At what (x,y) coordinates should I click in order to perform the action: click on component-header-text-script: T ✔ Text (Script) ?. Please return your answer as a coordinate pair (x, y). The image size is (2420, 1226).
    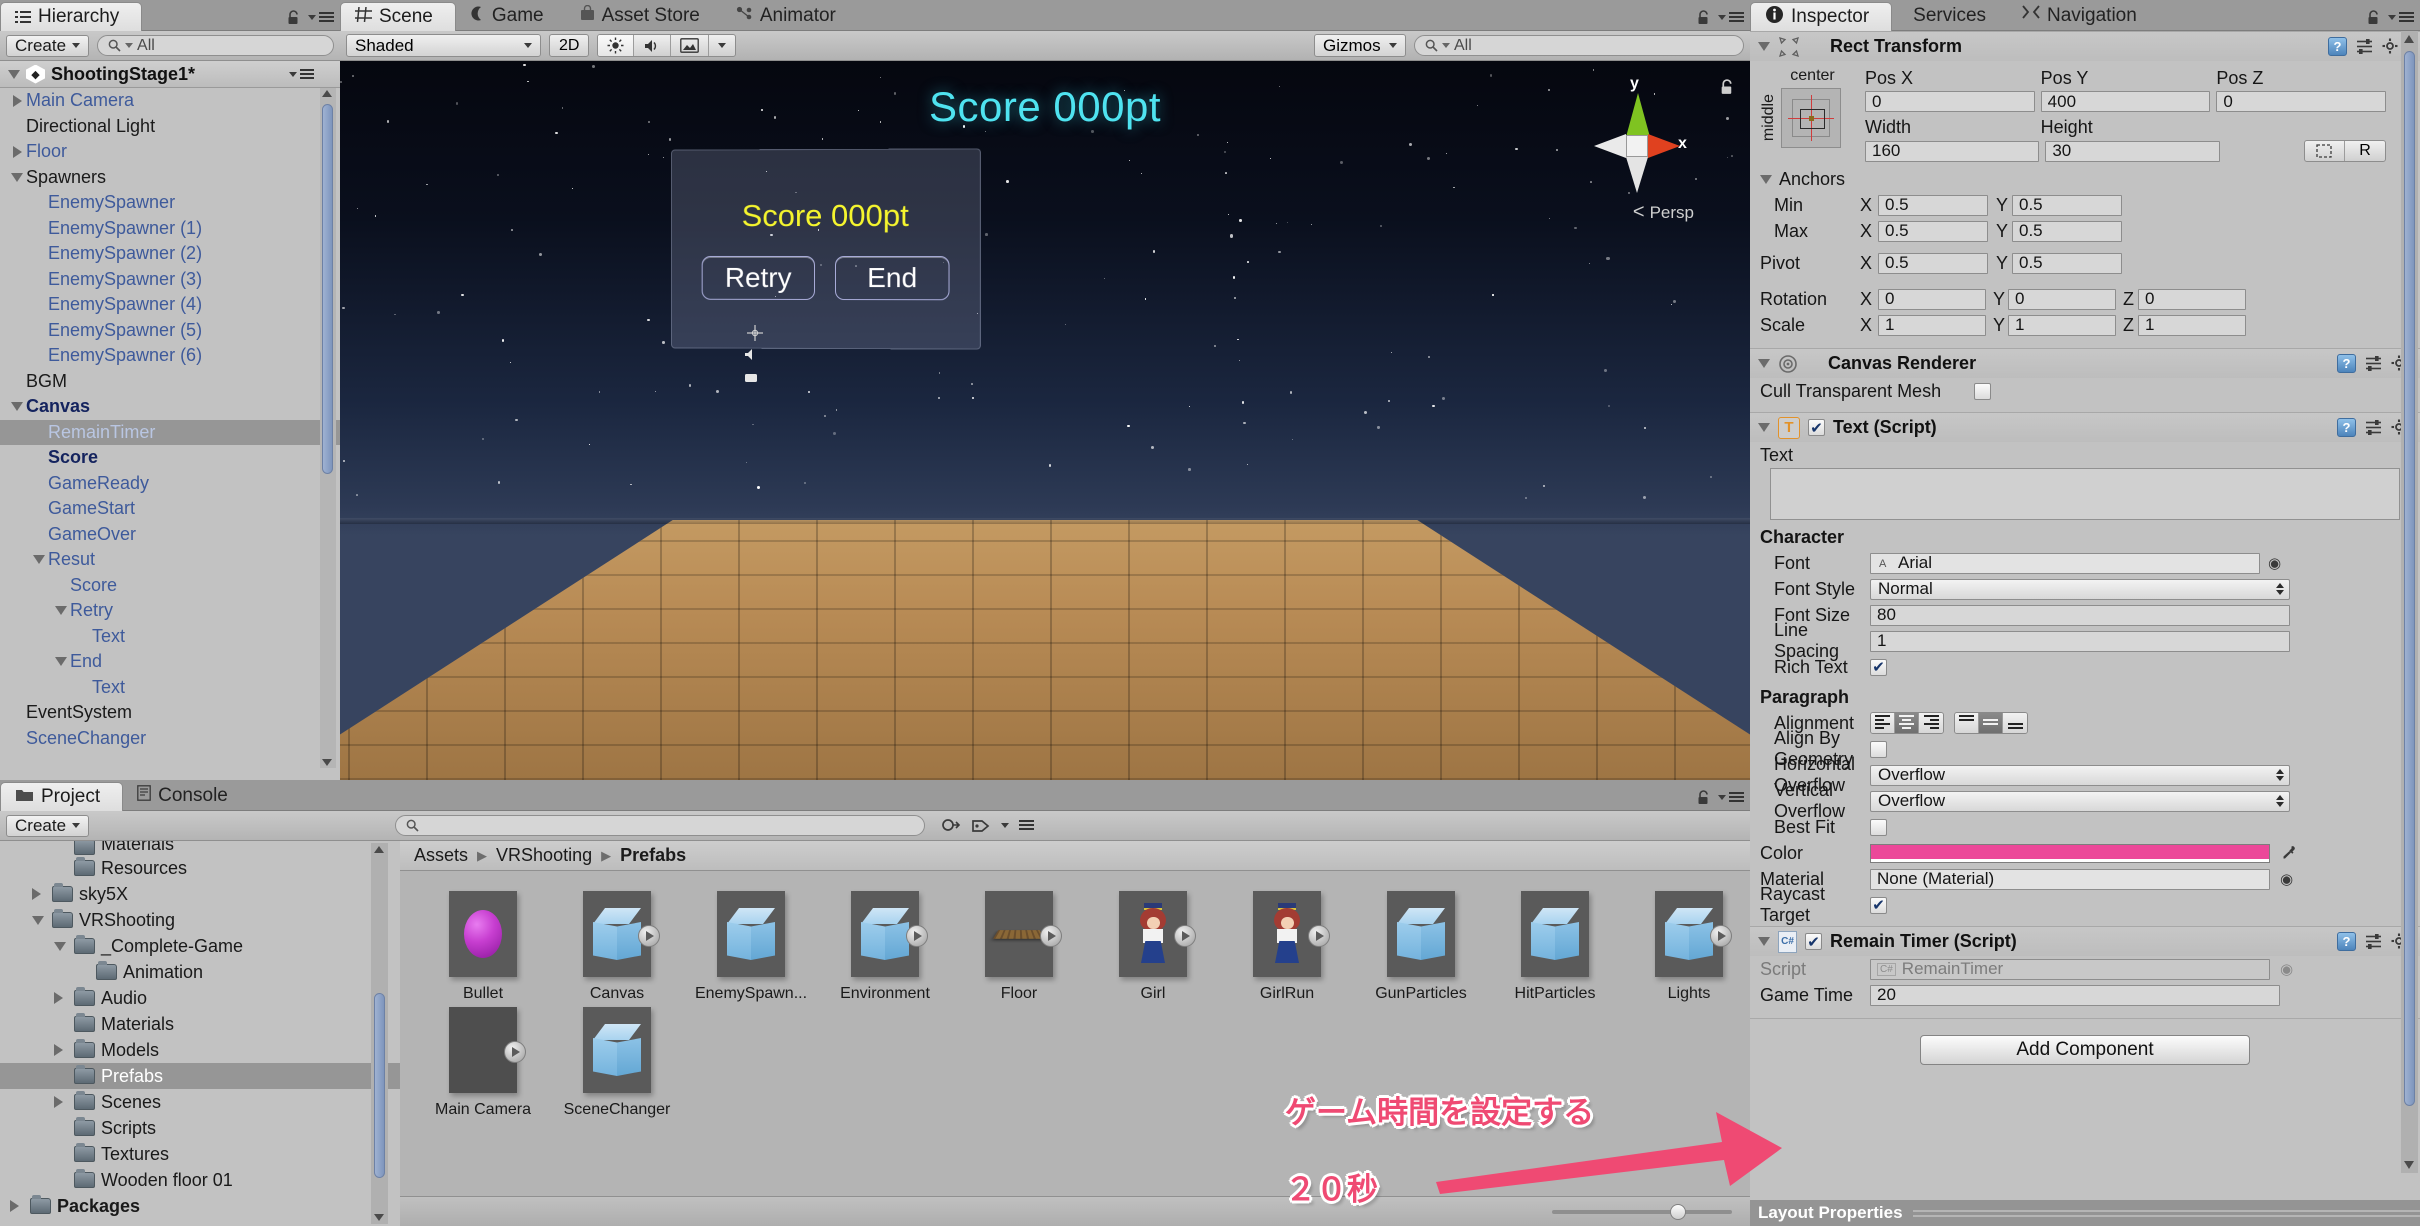
    Looking at the image, I should click on (2085, 427).